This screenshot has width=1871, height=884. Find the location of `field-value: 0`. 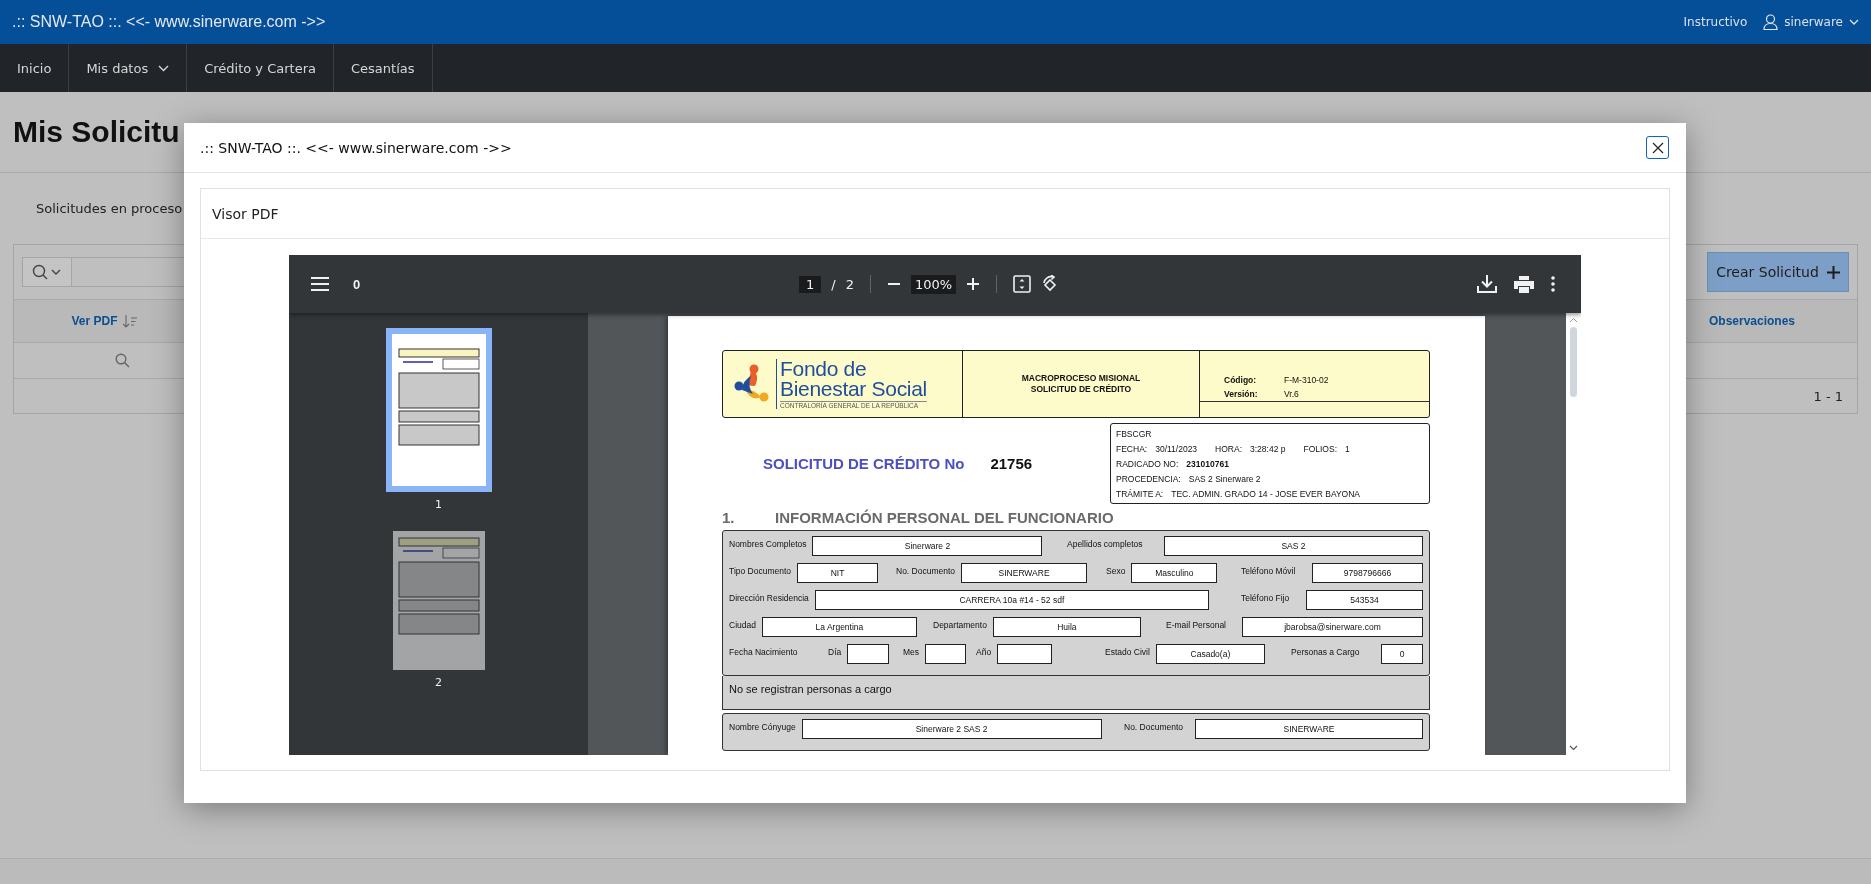

field-value: 0 is located at coordinates (1402, 654).